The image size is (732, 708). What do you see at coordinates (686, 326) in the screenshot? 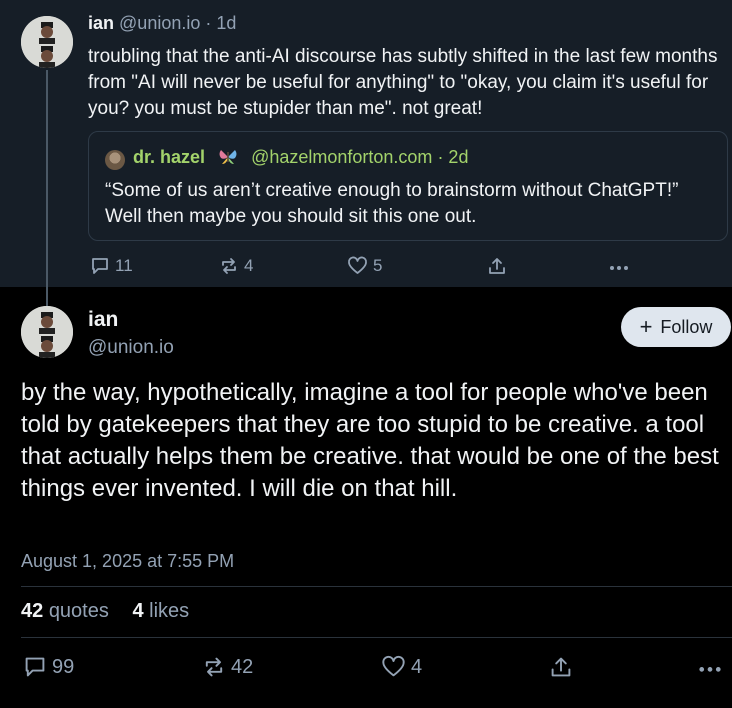
I see `follow-label: Follow` at bounding box center [686, 326].